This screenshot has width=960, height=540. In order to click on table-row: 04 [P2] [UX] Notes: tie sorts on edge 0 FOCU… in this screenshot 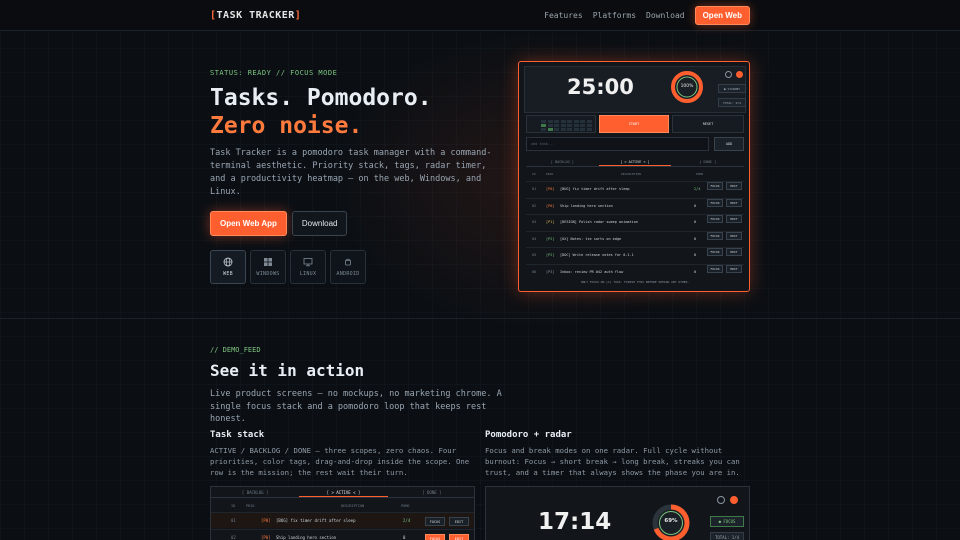, I will do `click(635, 237)`.